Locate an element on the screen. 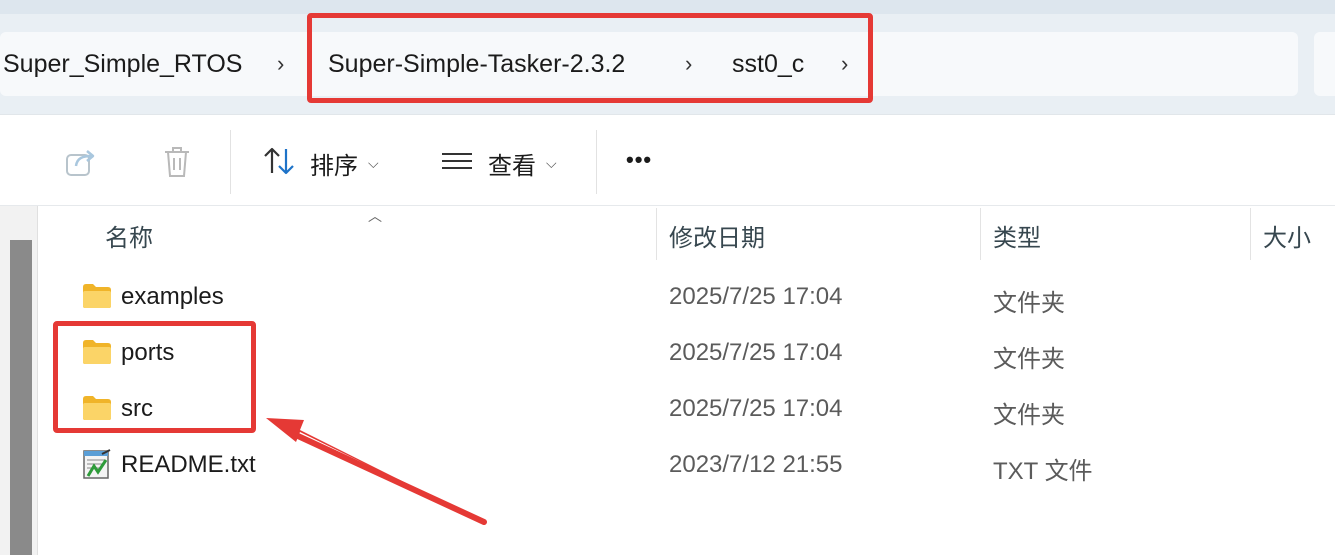  view-label: 查看 is located at coordinates (512, 166).